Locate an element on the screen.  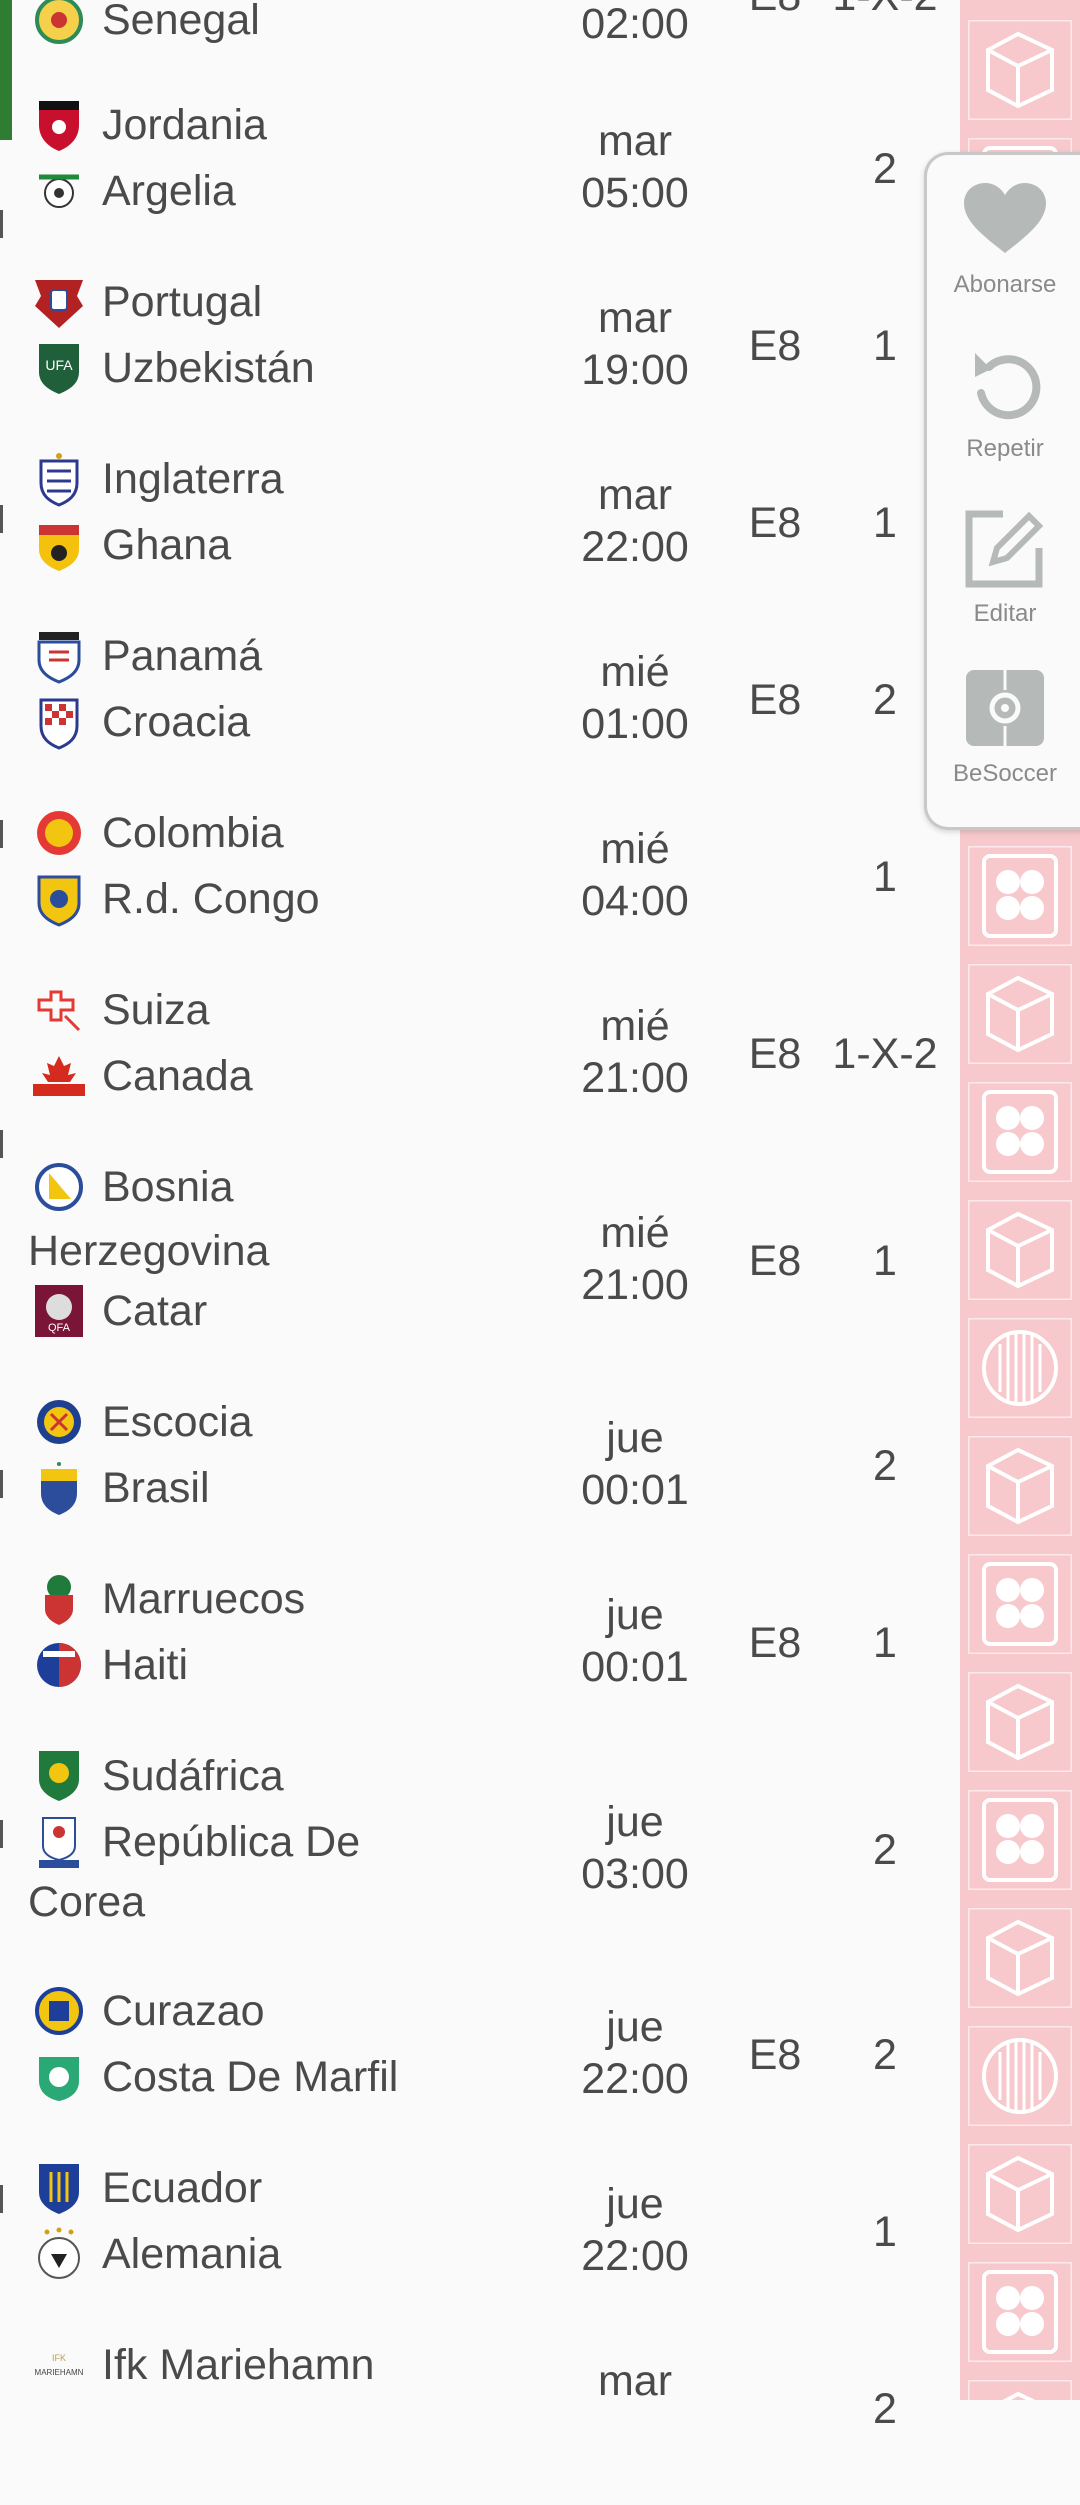
besoccer-button: BeSoccer is located at coordinates (1003, 724).